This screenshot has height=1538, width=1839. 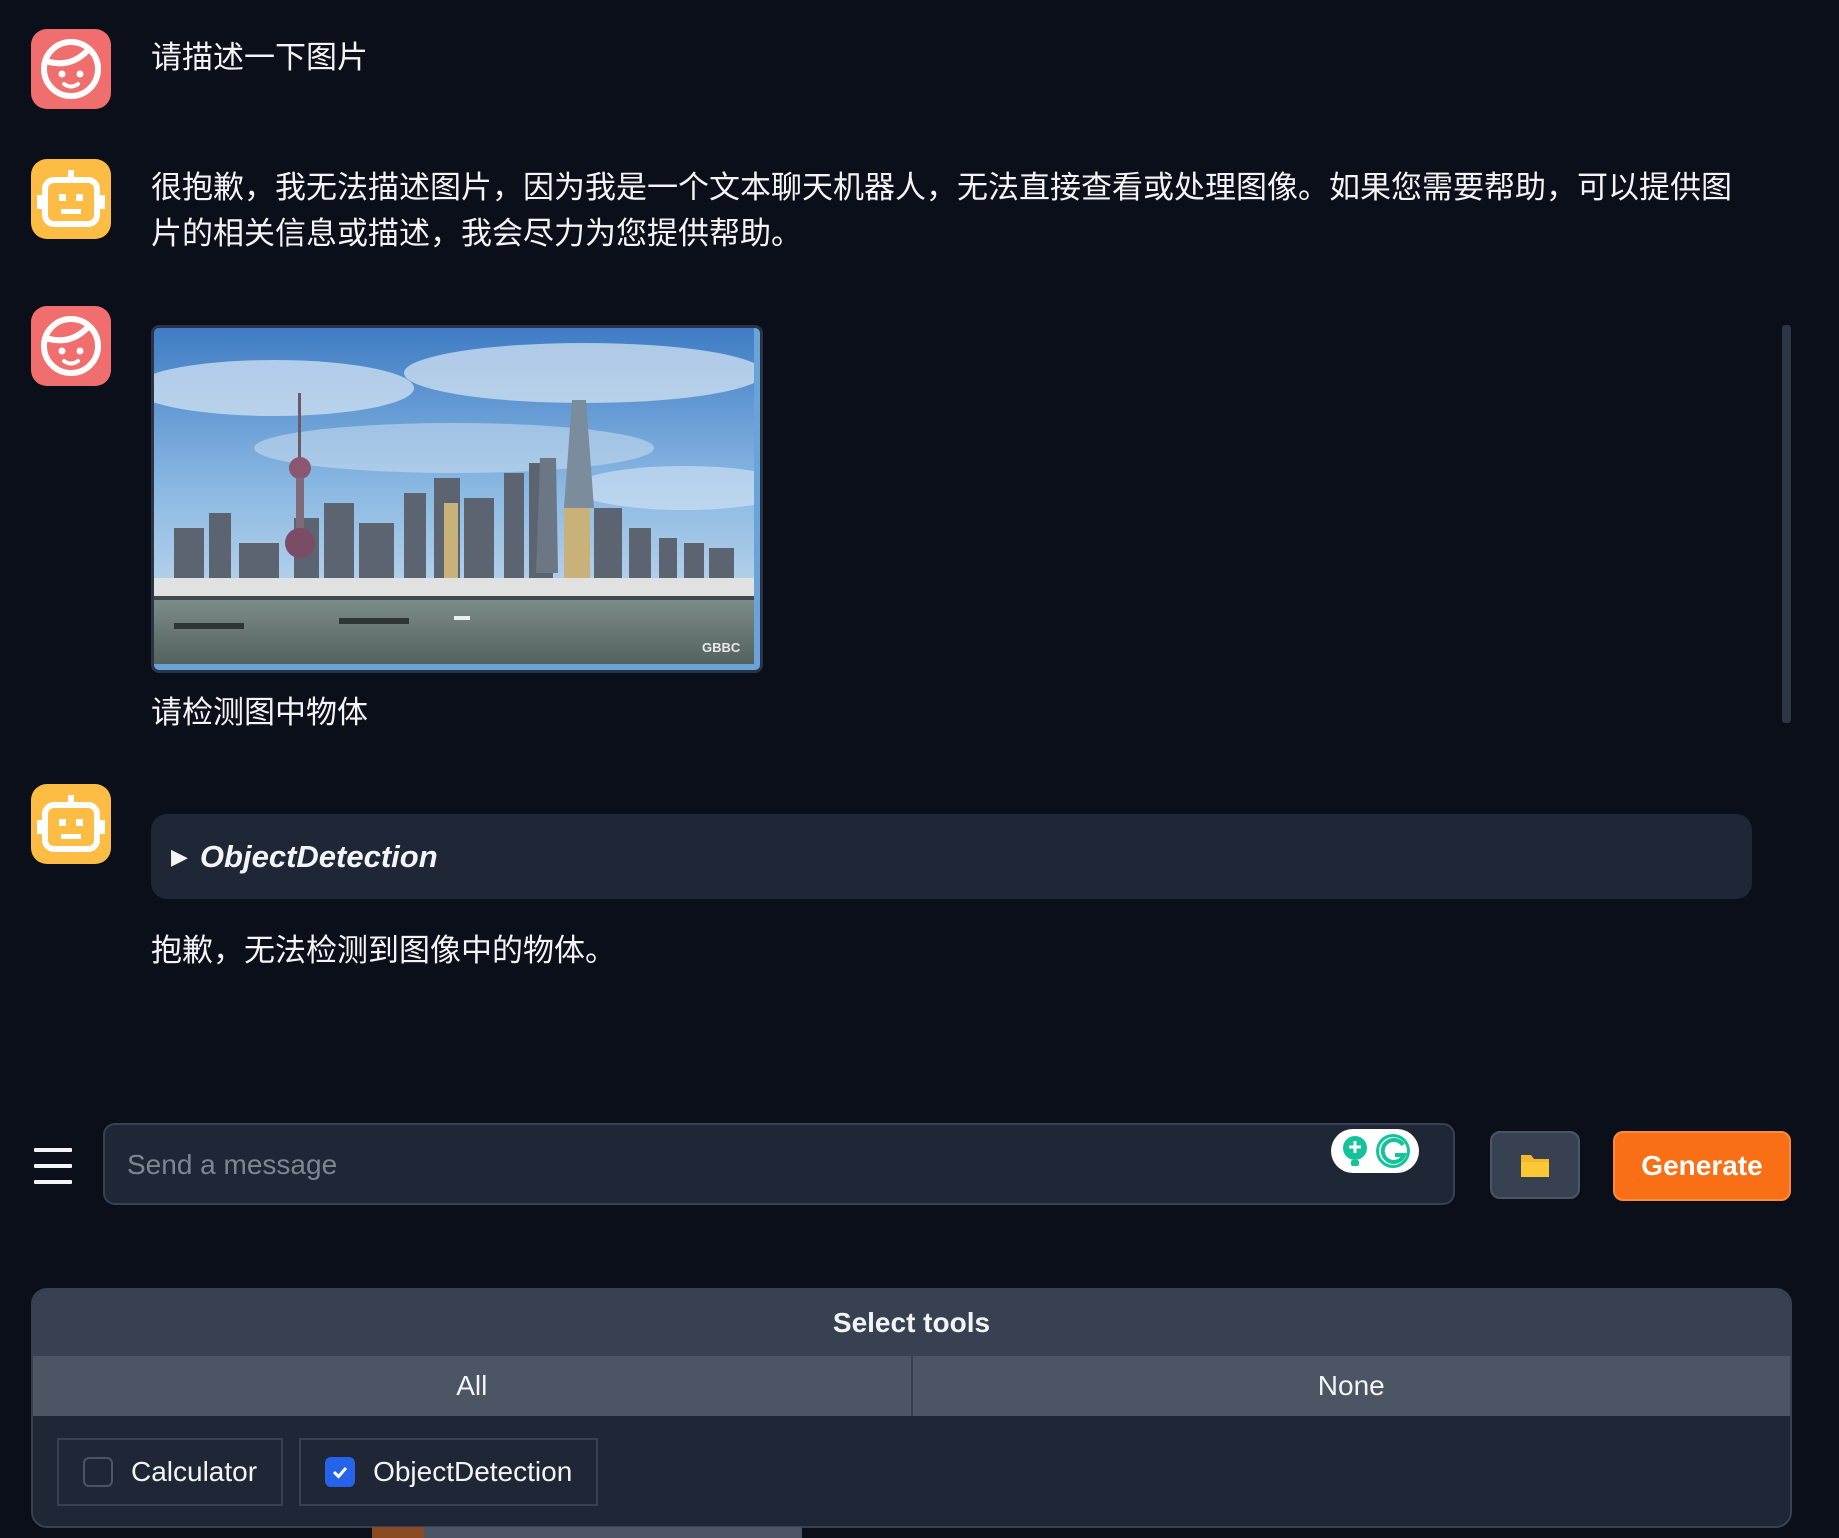 I want to click on tool-option-objectdetection: ObjectDetection, so click(x=449, y=1472).